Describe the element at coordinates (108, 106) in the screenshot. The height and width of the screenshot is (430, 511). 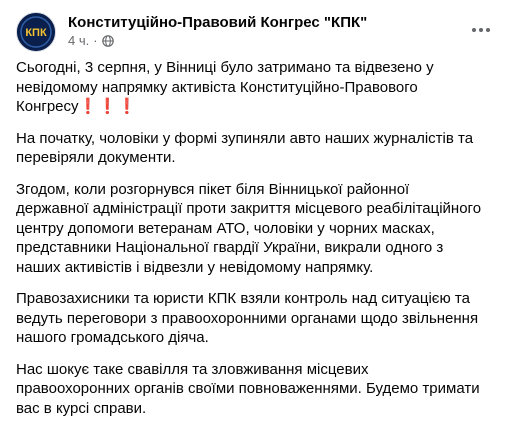
I see `exclamation-emoji: ❗❗❗` at that location.